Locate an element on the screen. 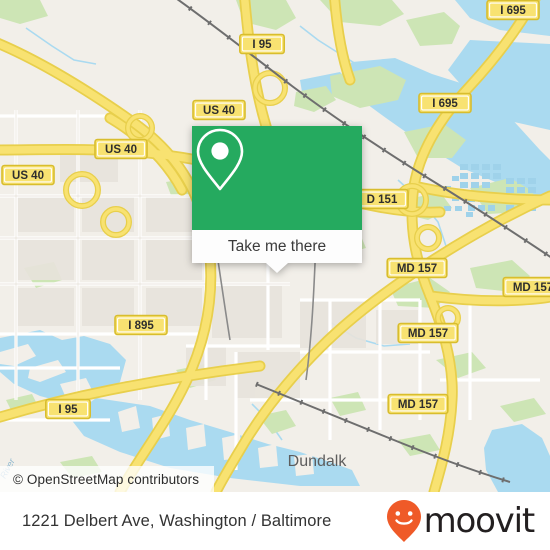 The width and height of the screenshot is (550, 550). location-popup-card: Take me there is located at coordinates (277, 199).